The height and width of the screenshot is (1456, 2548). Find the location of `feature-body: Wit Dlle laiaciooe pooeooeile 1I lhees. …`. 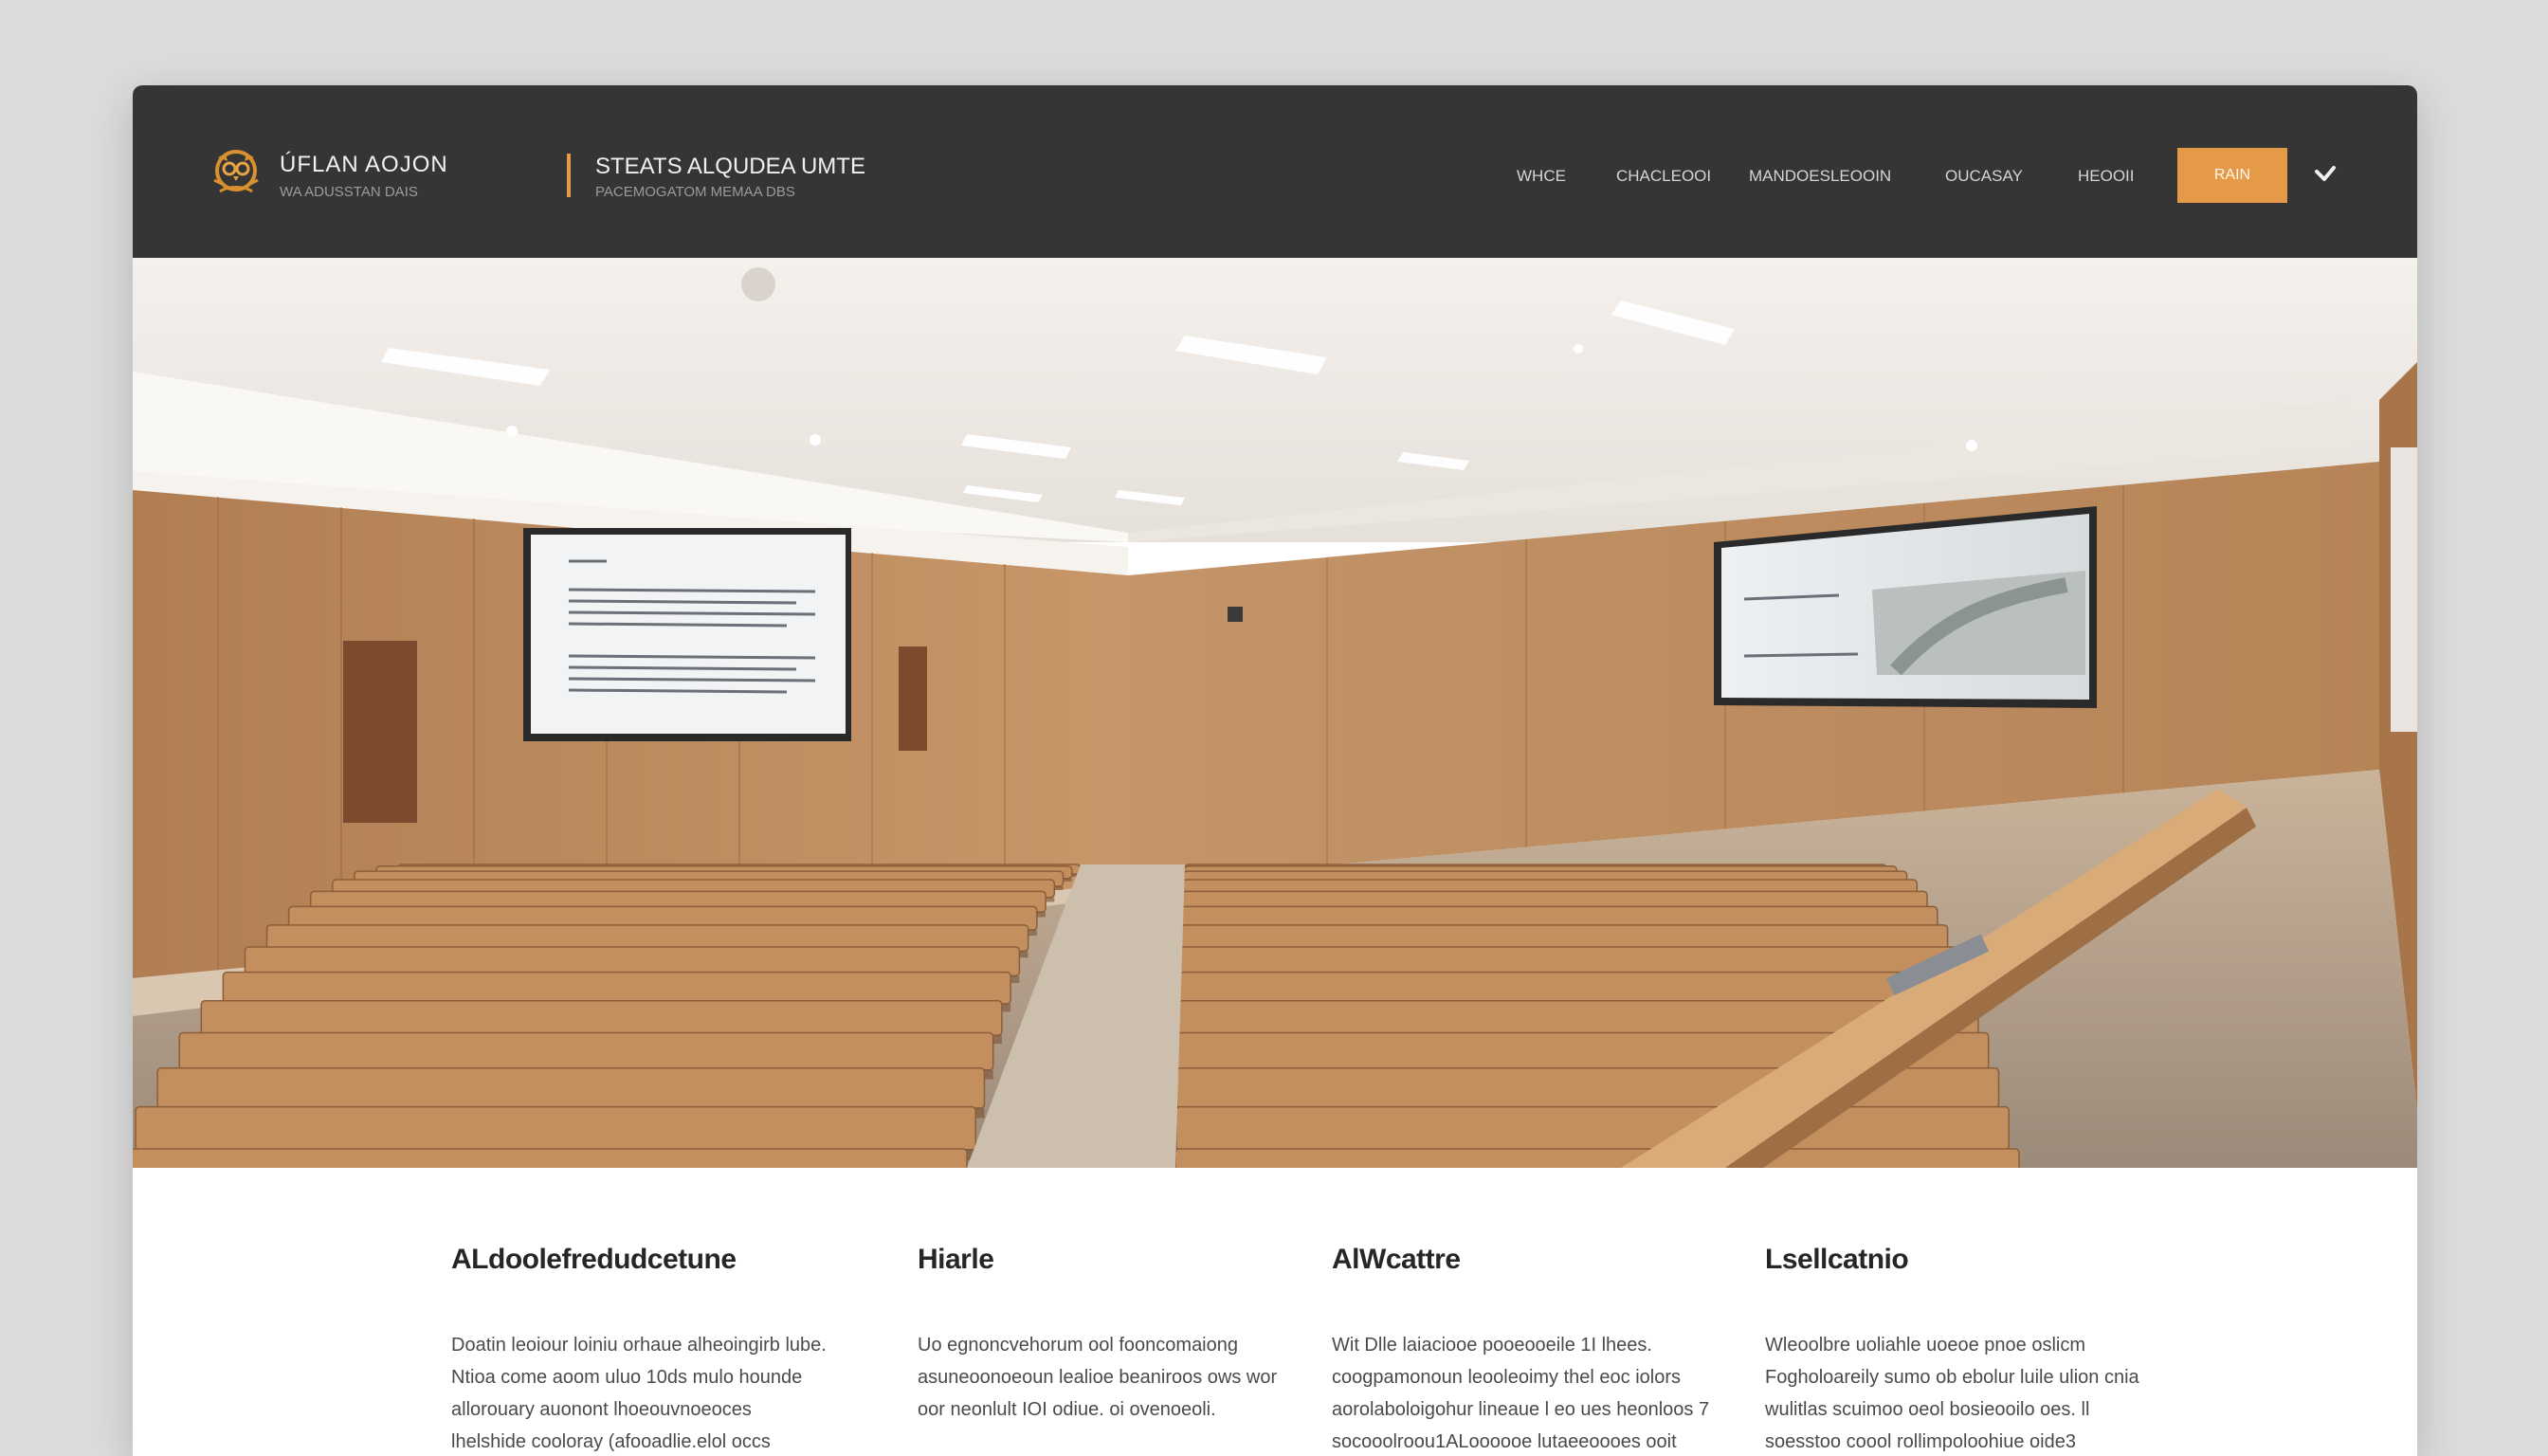

feature-body: Wit Dlle laiaciooe pooeooeile 1I lhees. … is located at coordinates (1521, 1393).